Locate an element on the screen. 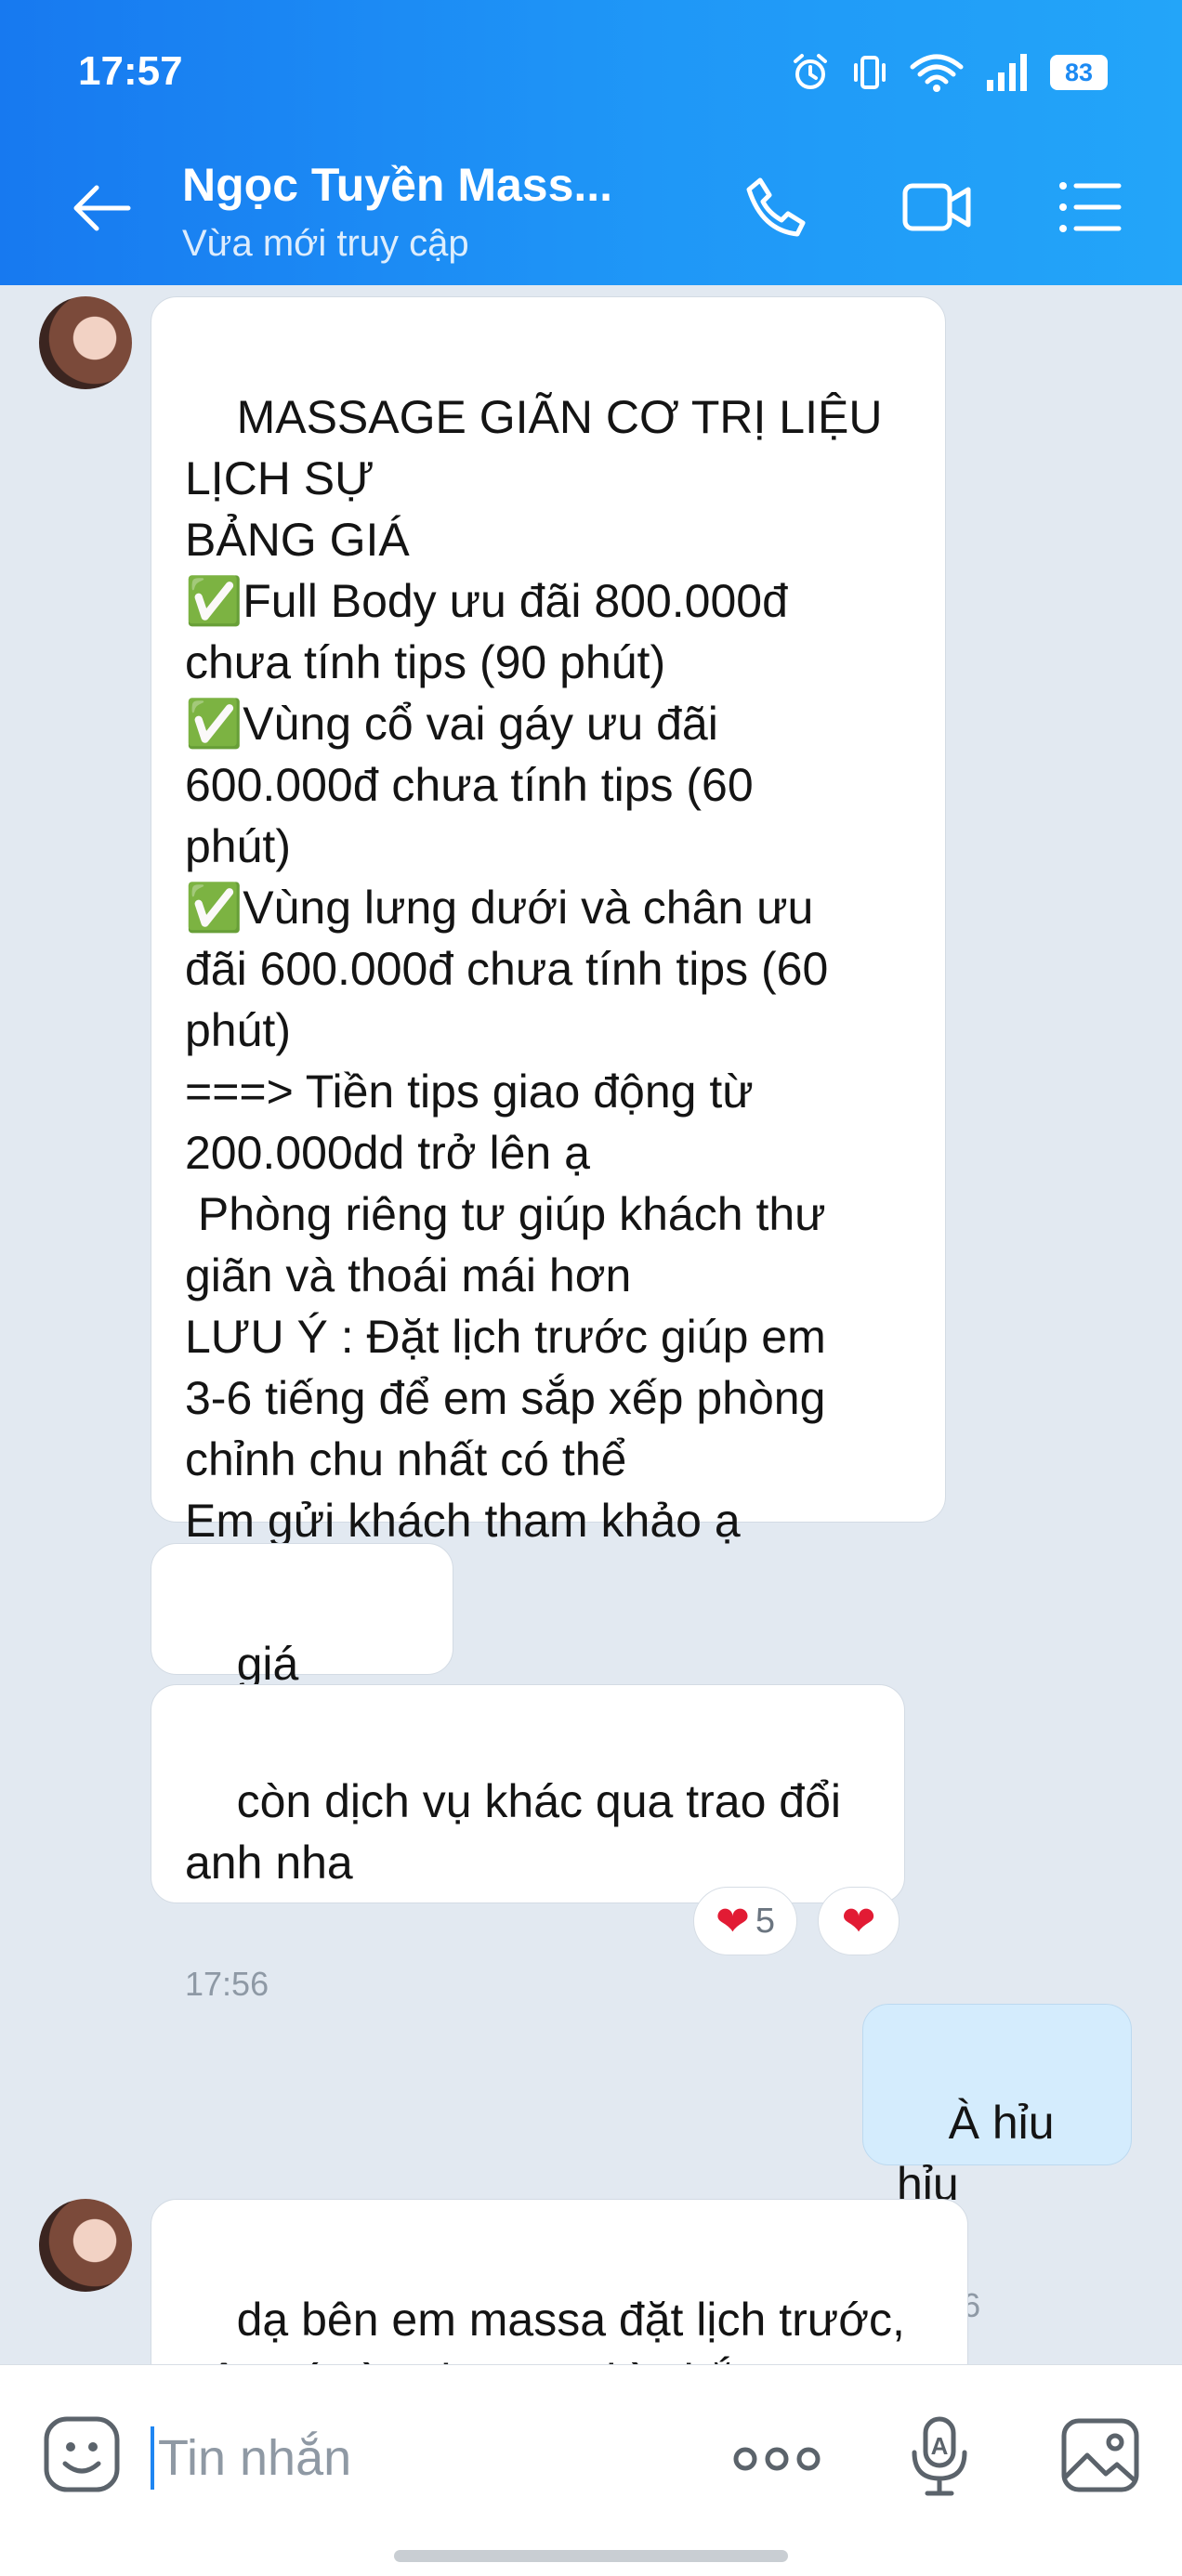 Image resolution: width=1182 pixels, height=2576 pixels. message-input: Tin nhắn is located at coordinates (411, 2458).